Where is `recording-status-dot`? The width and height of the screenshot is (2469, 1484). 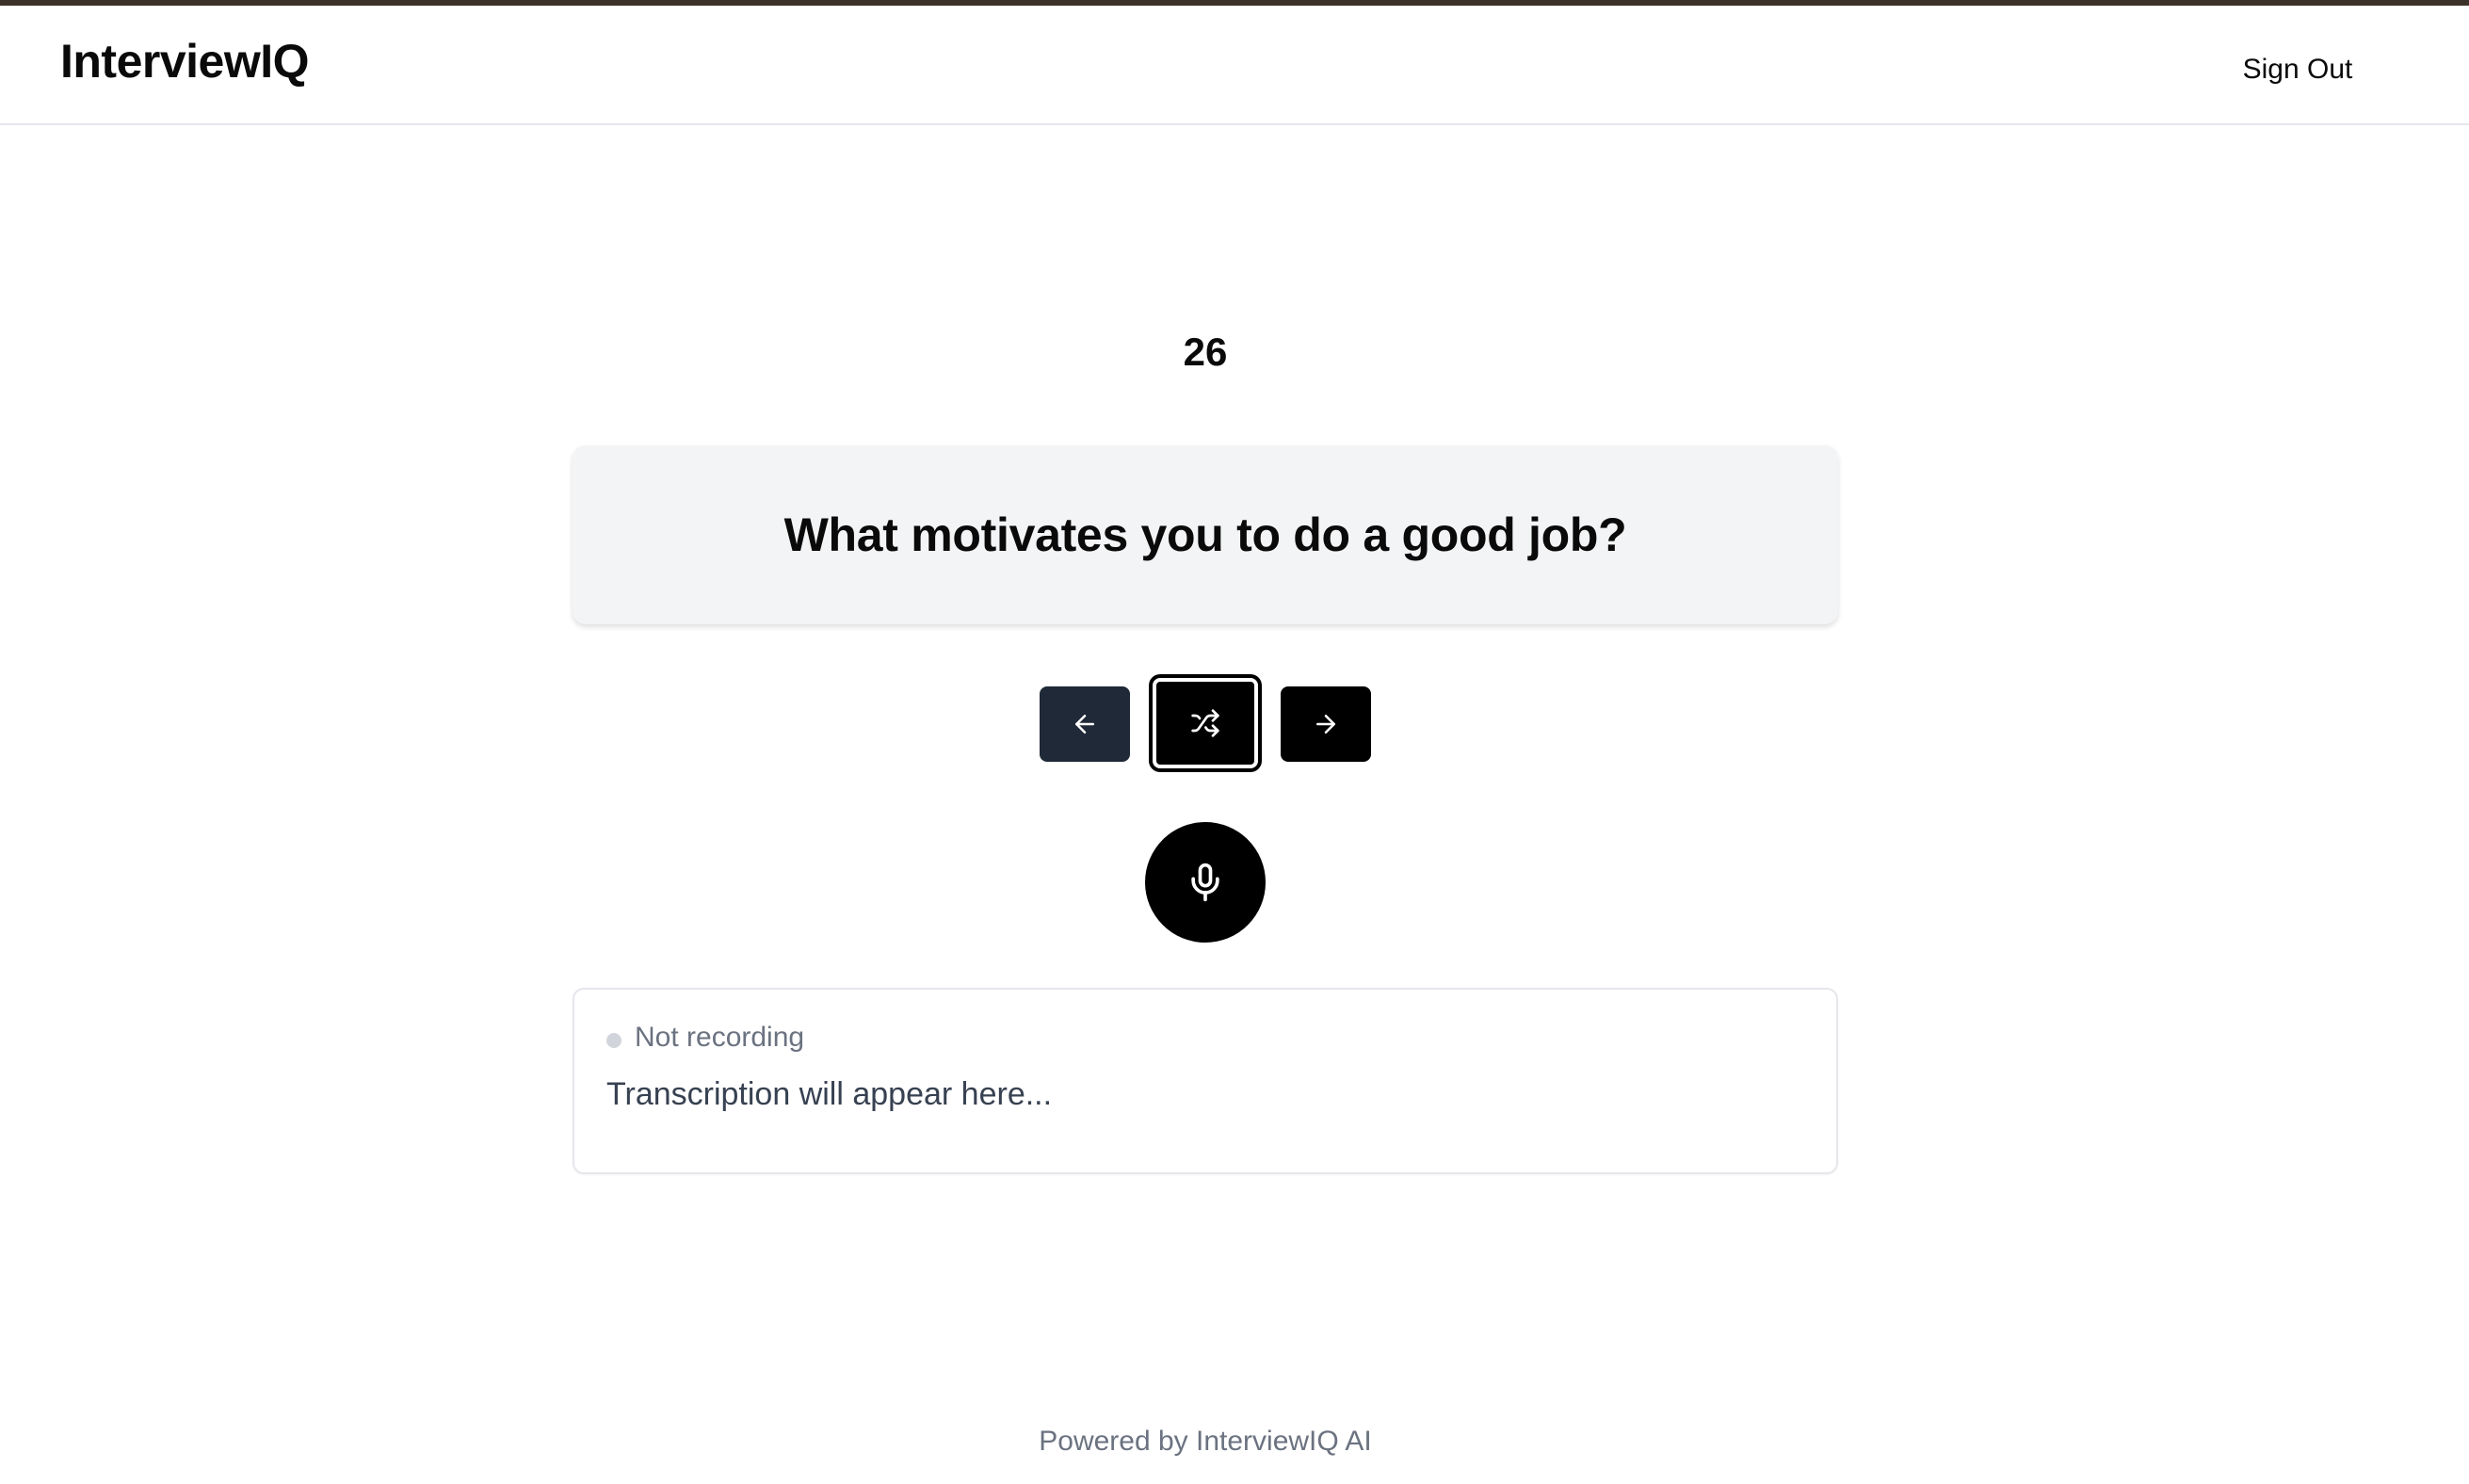
recording-status-dot is located at coordinates (613, 1041).